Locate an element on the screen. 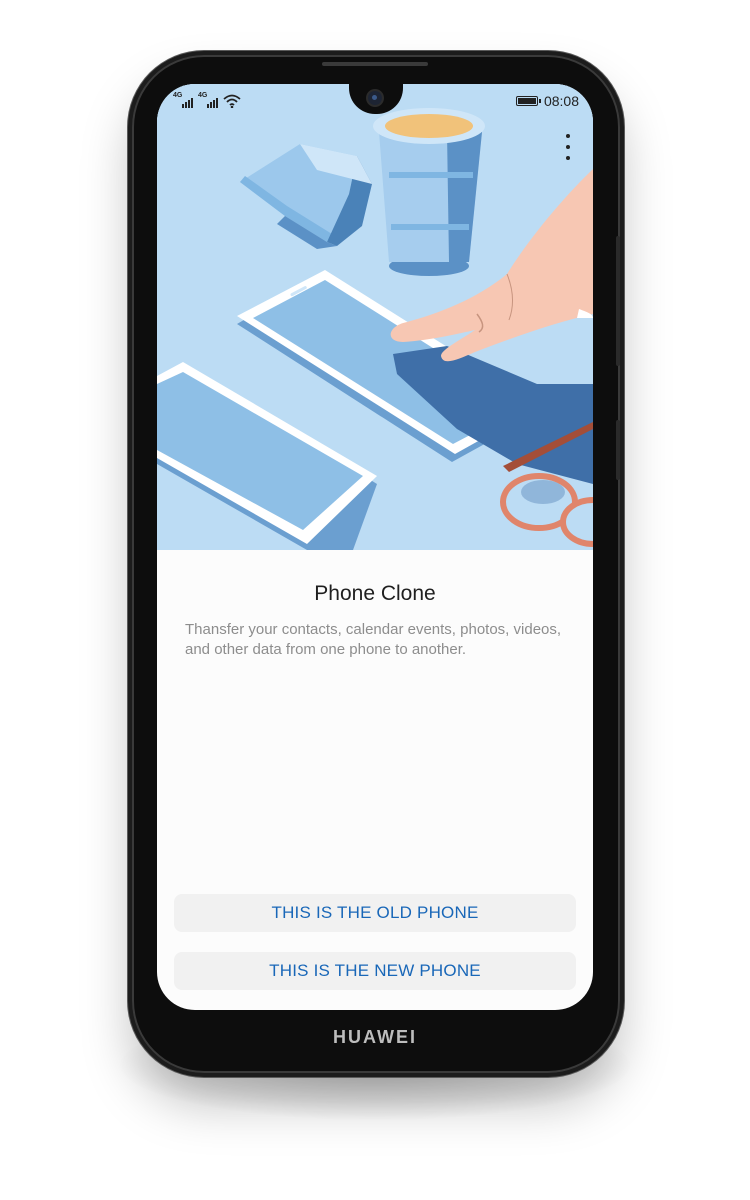  status-time: 08:08 is located at coordinates (561, 101).